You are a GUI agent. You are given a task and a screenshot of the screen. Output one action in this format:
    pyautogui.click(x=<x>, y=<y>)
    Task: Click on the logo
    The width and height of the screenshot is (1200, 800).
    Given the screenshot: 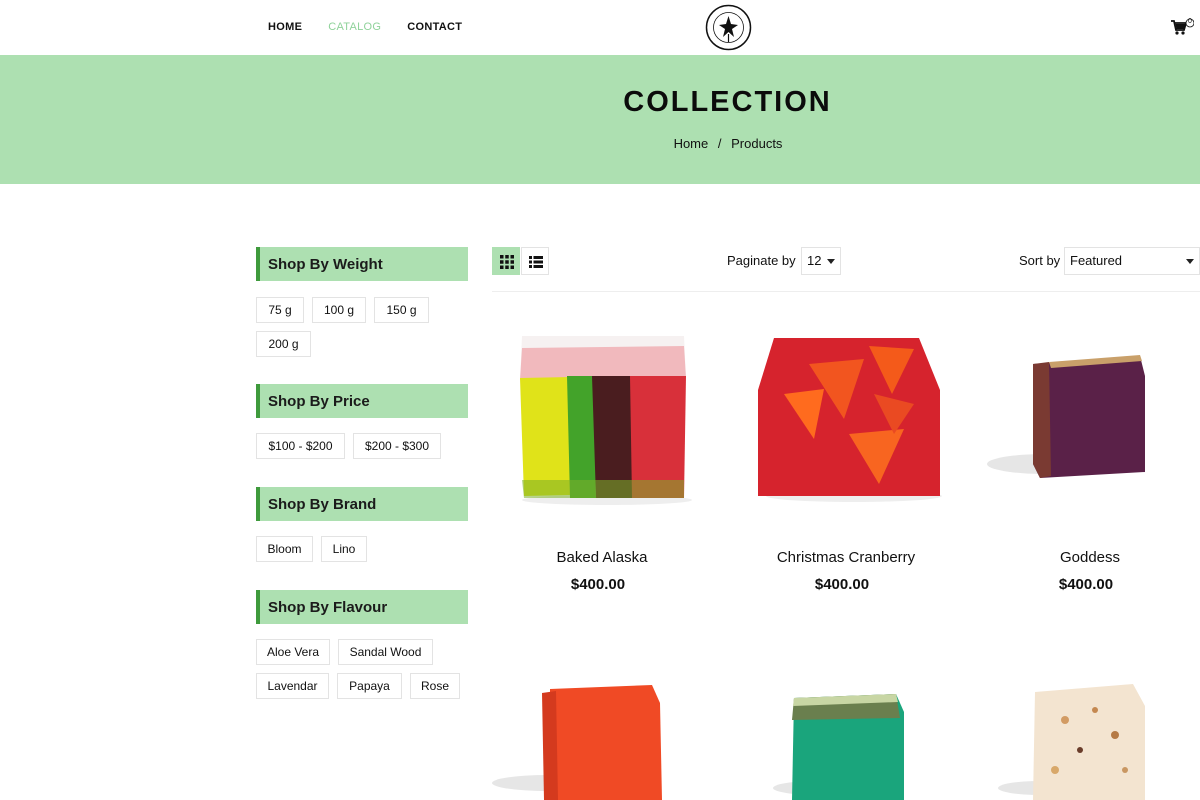 What is the action you would take?
    pyautogui.click(x=728, y=27)
    